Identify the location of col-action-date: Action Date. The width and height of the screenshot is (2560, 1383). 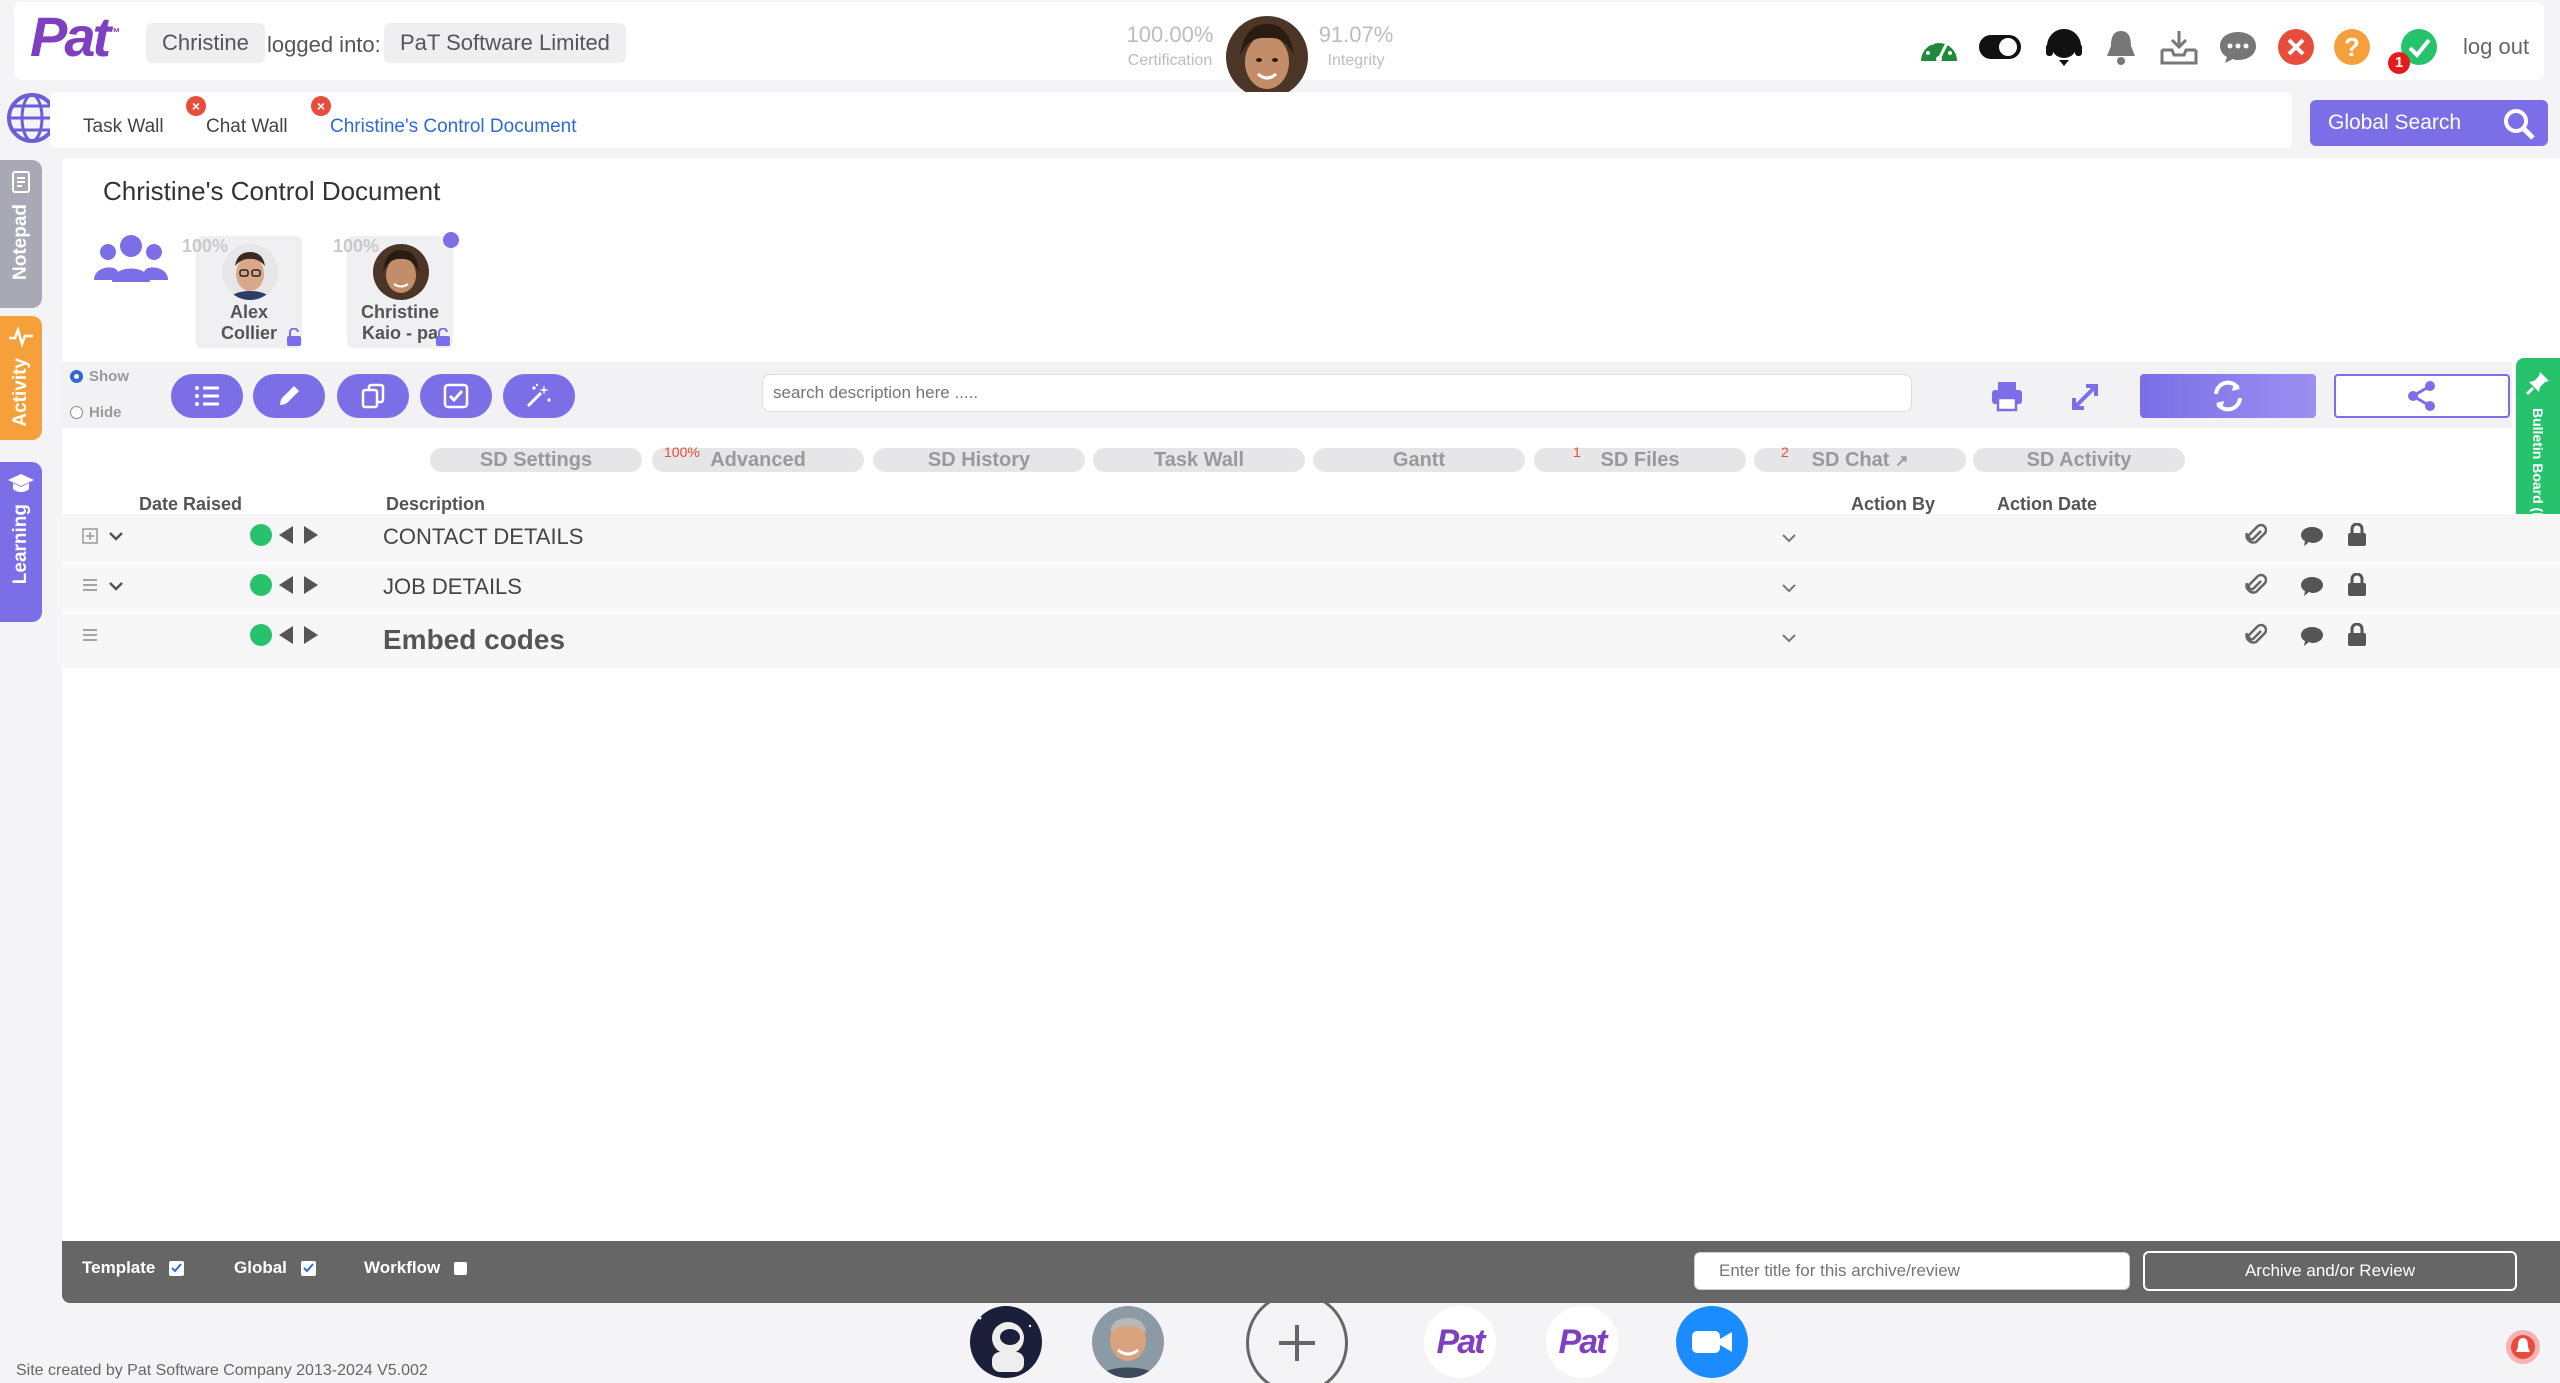
(2047, 504).